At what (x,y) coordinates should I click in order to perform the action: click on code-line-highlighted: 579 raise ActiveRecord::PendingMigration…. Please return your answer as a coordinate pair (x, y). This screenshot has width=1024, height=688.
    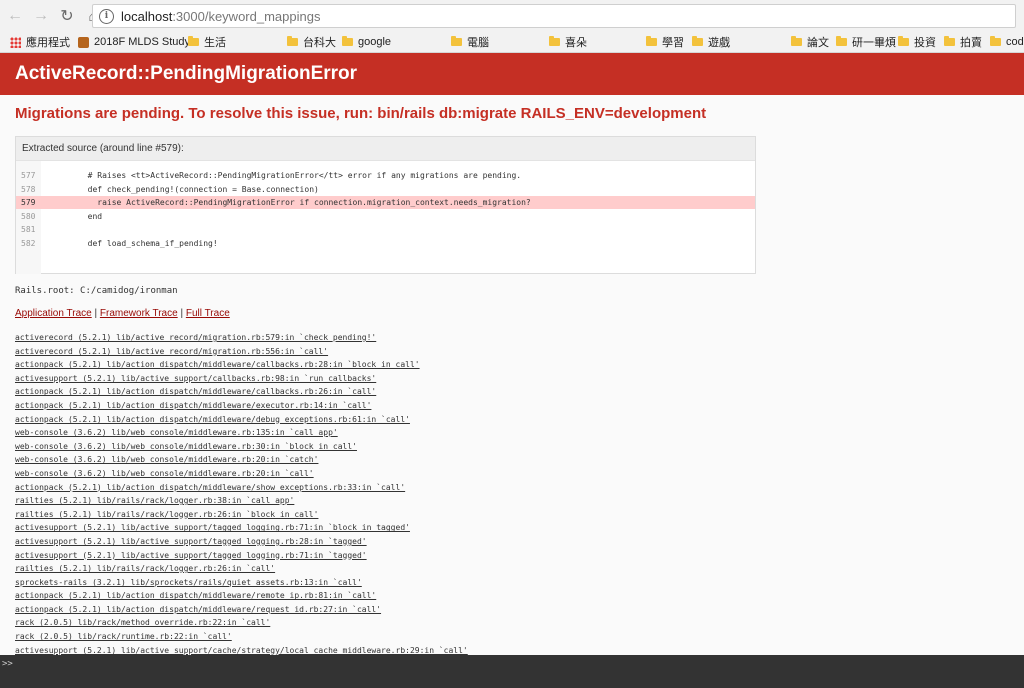
    Looking at the image, I should click on (385, 202).